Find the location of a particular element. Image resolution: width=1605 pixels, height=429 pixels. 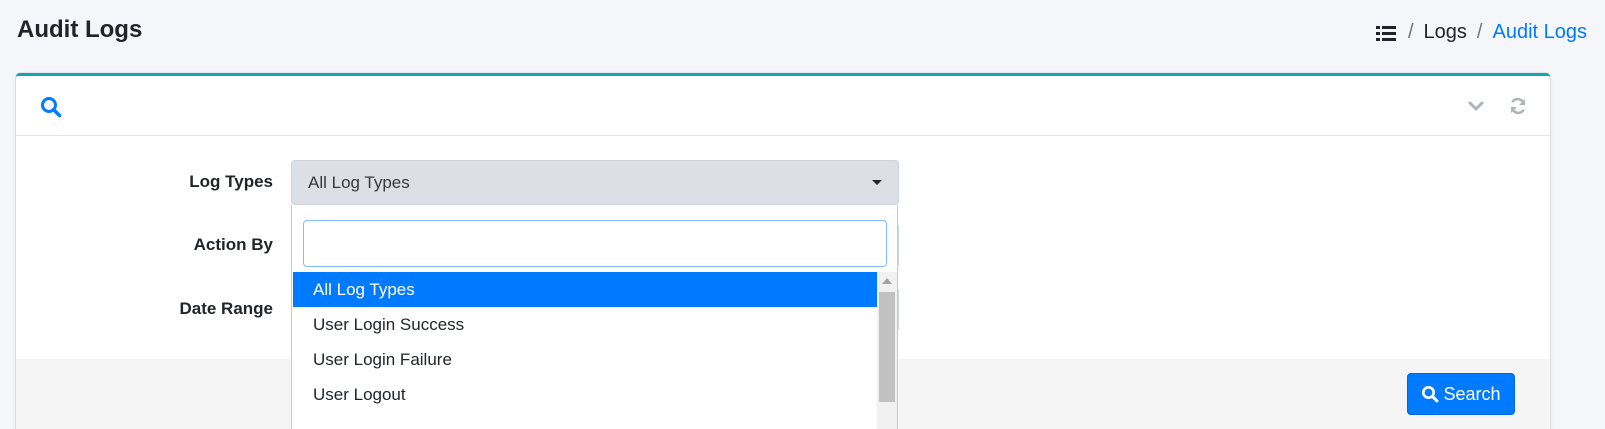

caret-down-icon is located at coordinates (877, 182).